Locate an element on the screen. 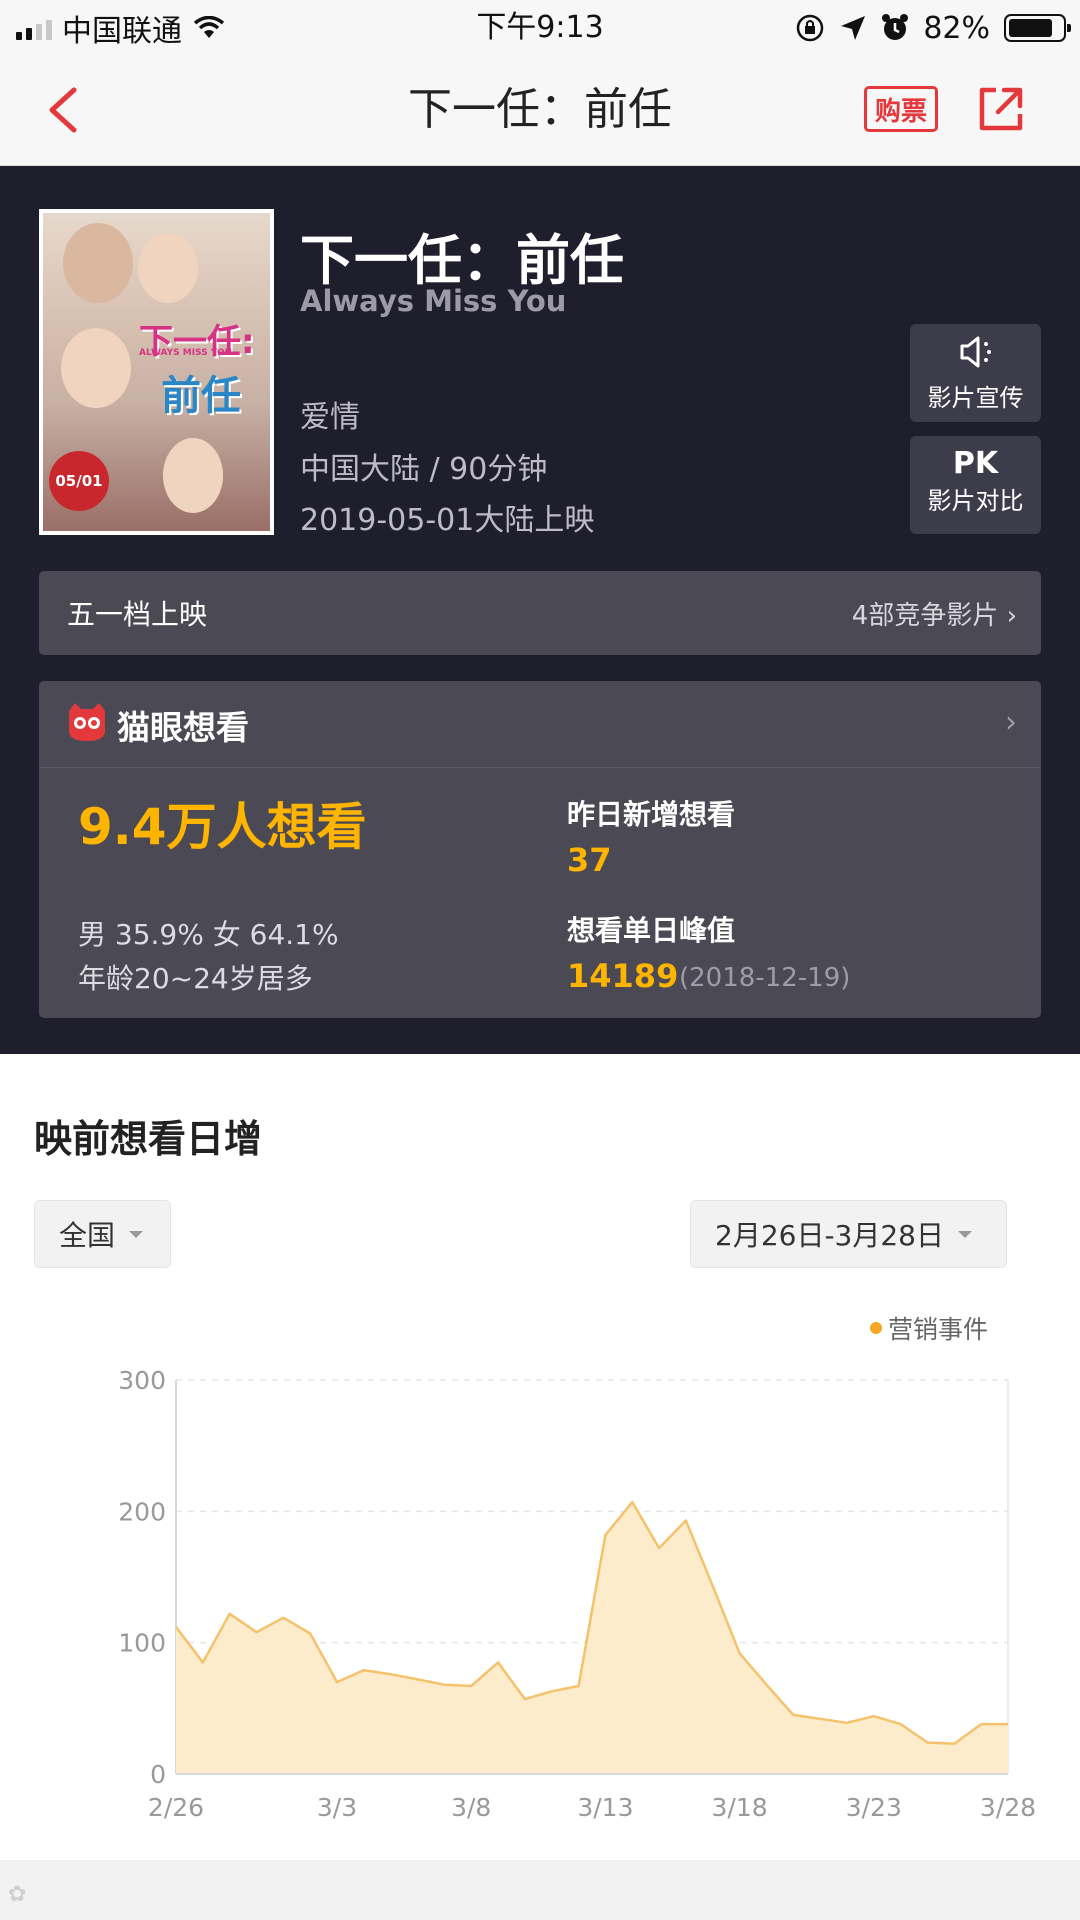  want-gender-split: 男 35.9% 女 64.1% is located at coordinates (208, 934).